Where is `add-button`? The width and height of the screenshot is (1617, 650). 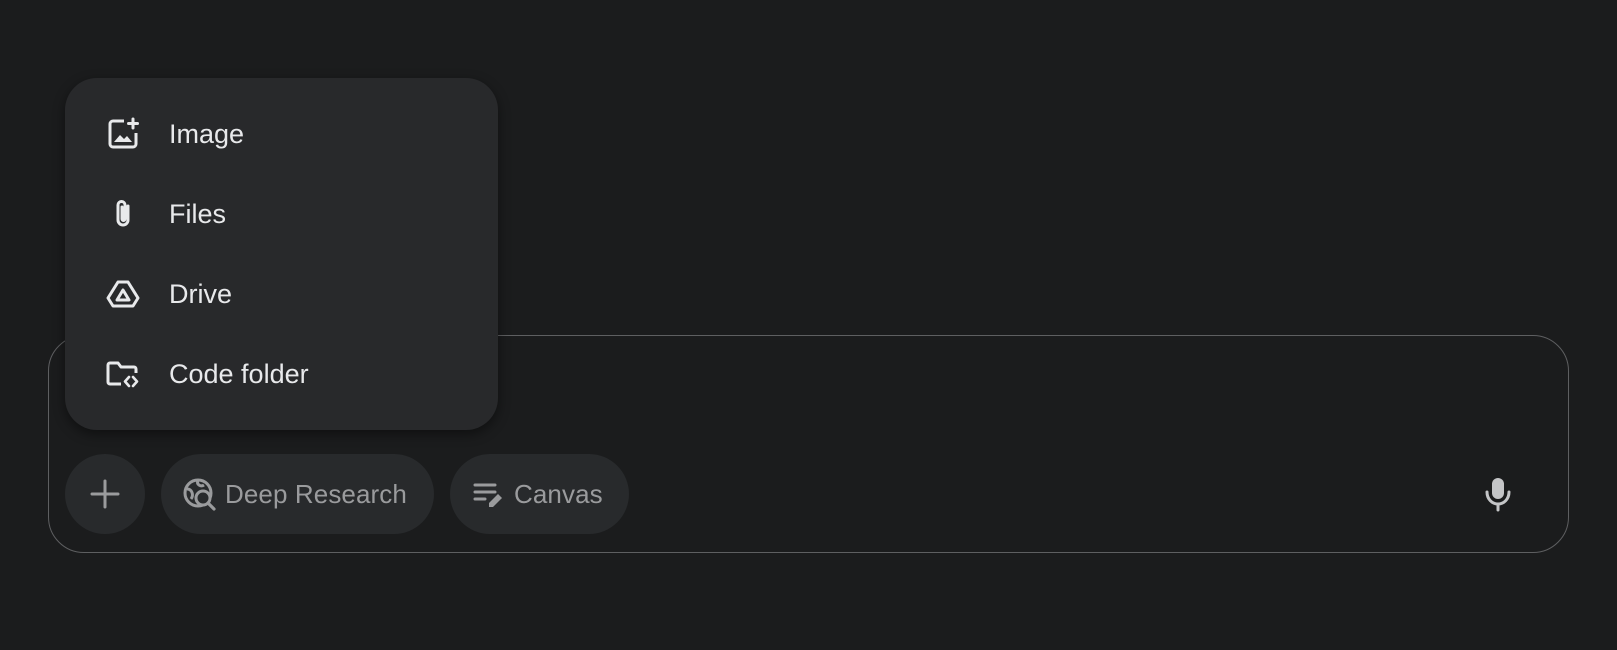
add-button is located at coordinates (105, 494).